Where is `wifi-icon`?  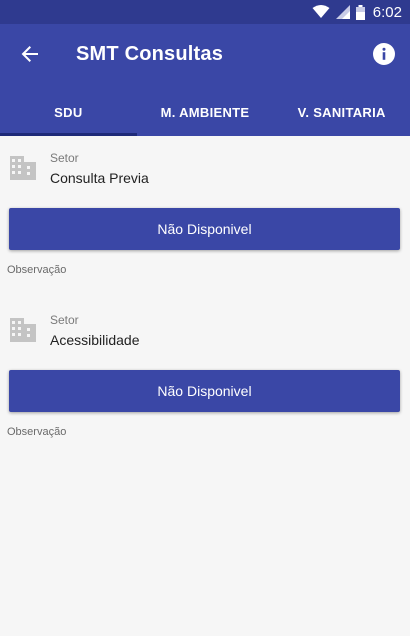
wifi-icon is located at coordinates (321, 12).